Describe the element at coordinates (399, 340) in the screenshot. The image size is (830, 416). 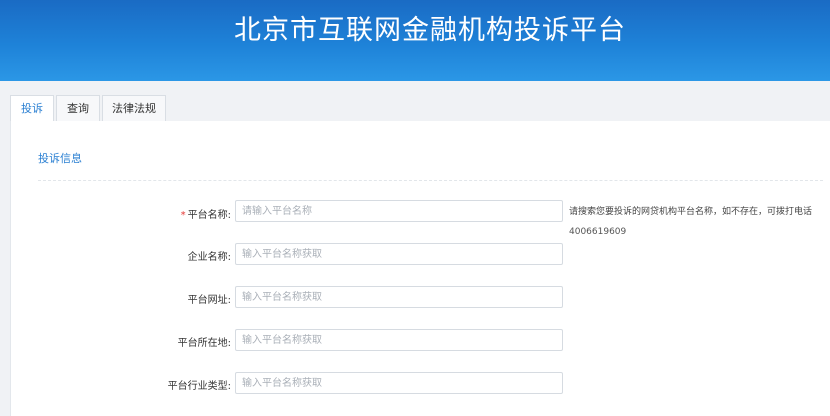
I see `platform-location-input` at that location.